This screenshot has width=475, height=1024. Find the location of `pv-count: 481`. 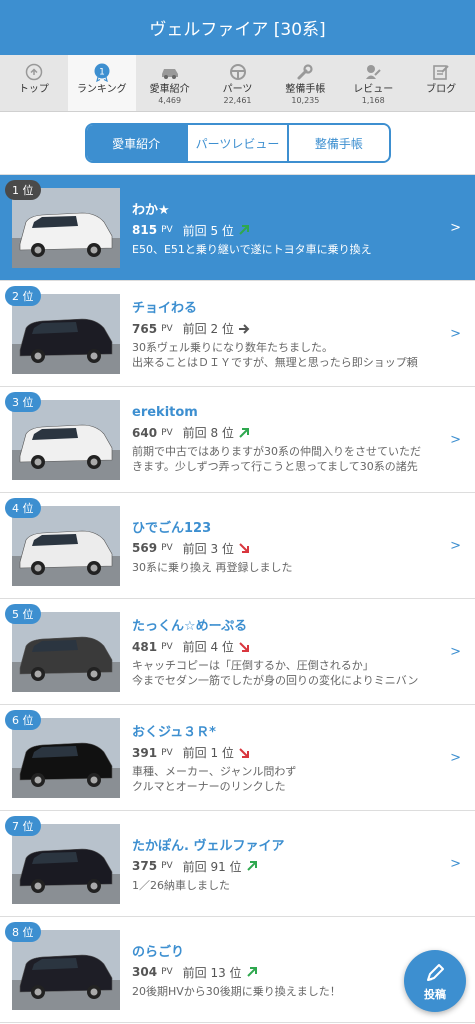

pv-count: 481 is located at coordinates (145, 646).